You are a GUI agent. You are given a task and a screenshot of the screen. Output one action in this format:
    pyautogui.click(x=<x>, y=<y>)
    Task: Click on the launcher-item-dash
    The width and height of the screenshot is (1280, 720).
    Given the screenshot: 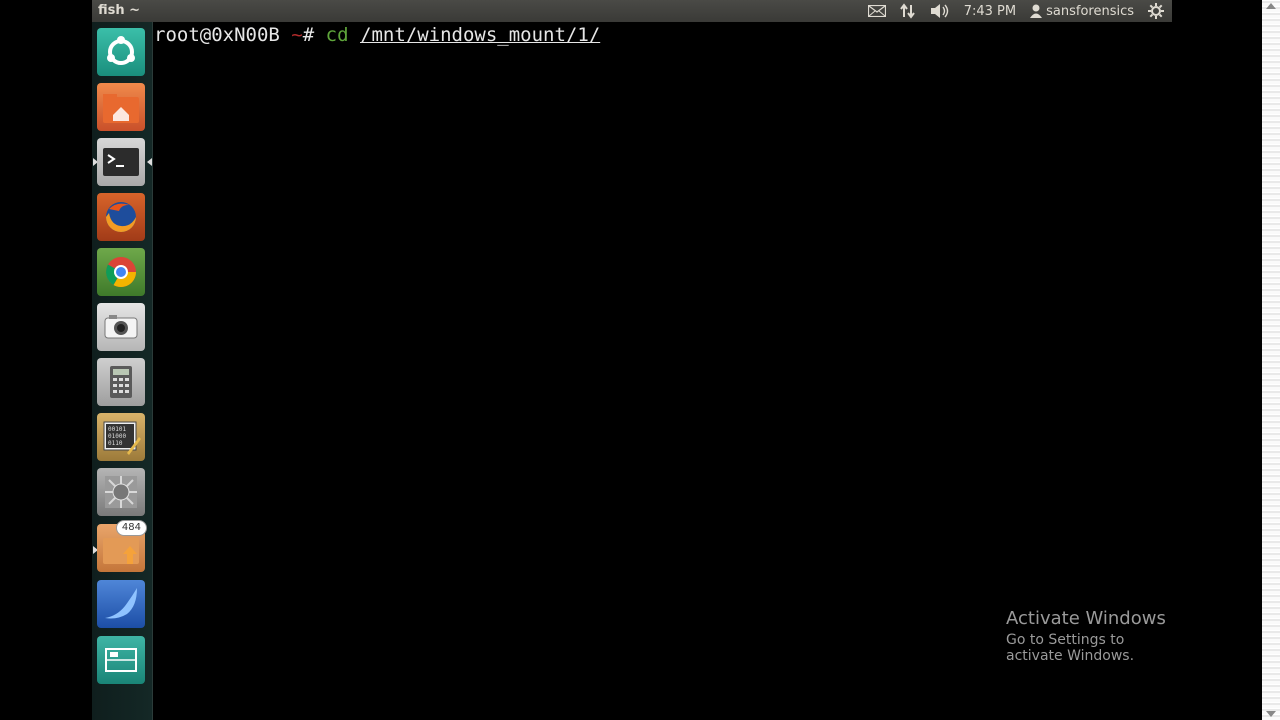 What is the action you would take?
    pyautogui.click(x=121, y=52)
    